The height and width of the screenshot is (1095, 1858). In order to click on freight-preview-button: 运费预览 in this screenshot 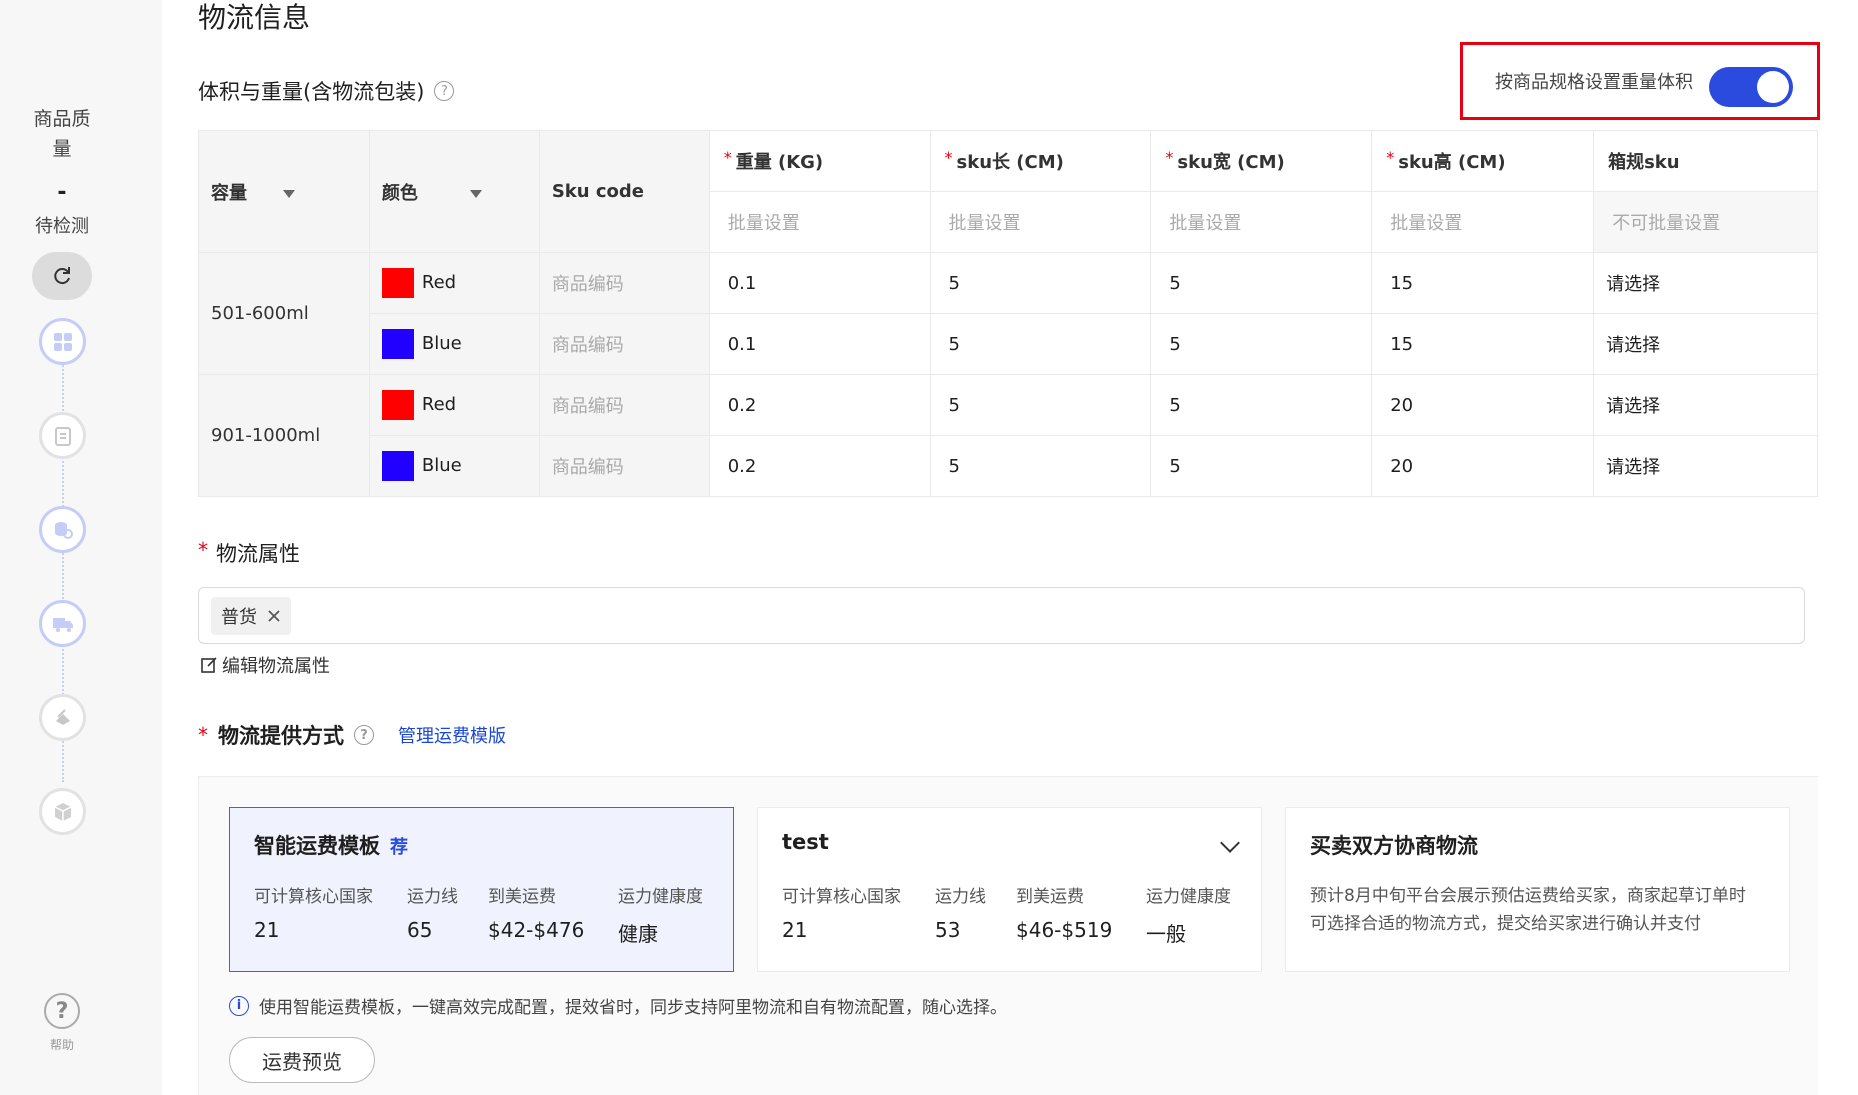, I will do `click(302, 1060)`.